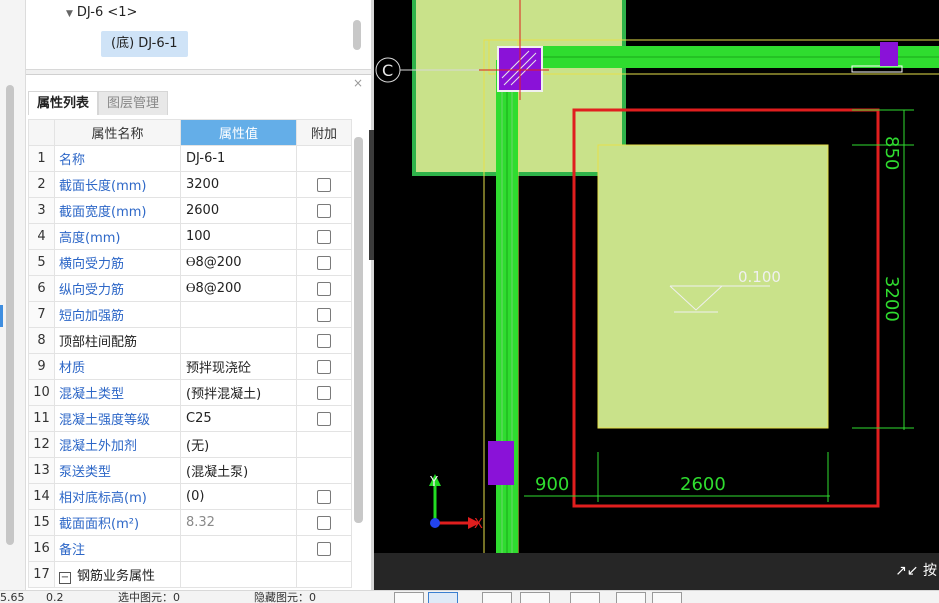  I want to click on property-row: 15 截面面积(m²) 8.32, so click(190, 522).